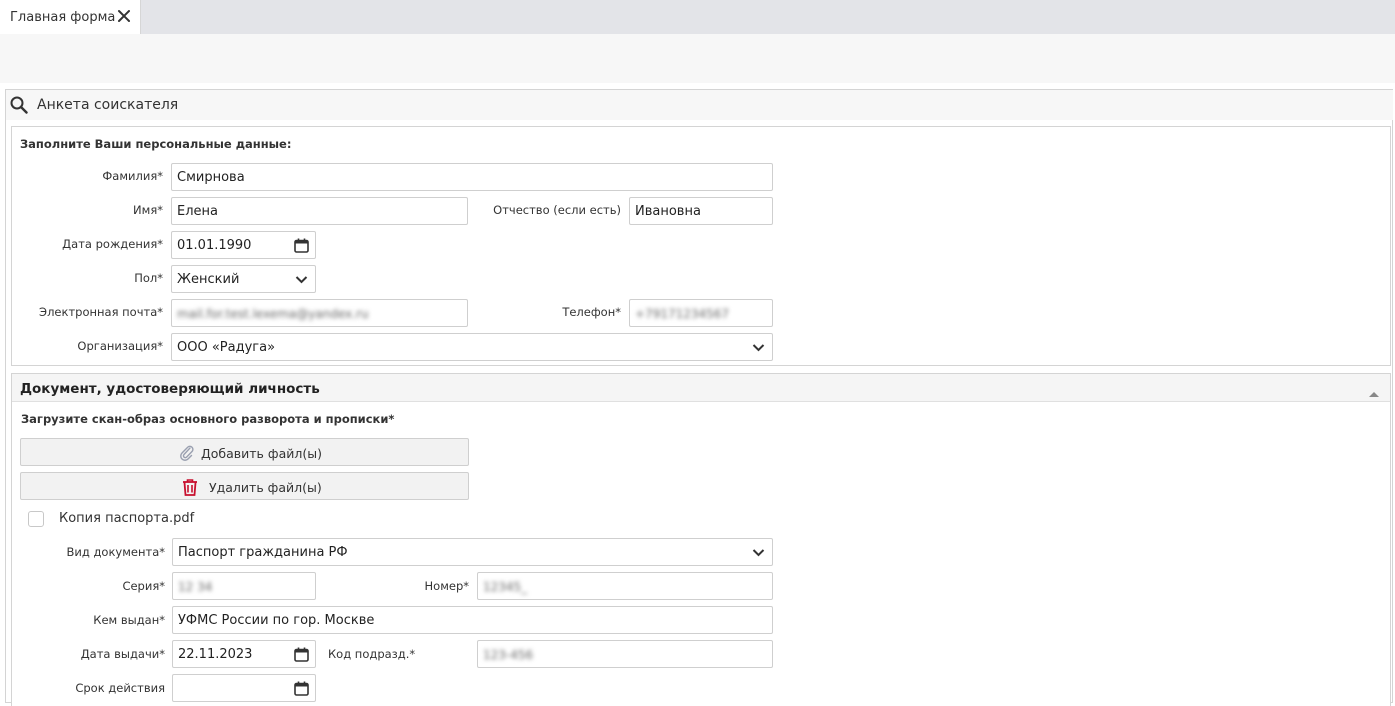 This screenshot has height=706, width=1395. I want to click on series-input: 12 34, so click(244, 586).